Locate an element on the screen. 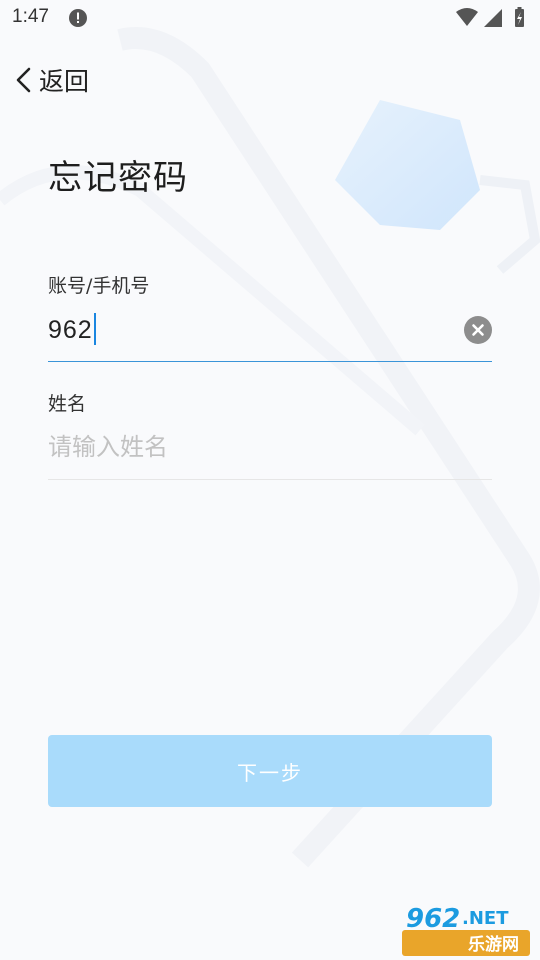 This screenshot has width=540, height=960. signal-icon is located at coordinates (493, 18).